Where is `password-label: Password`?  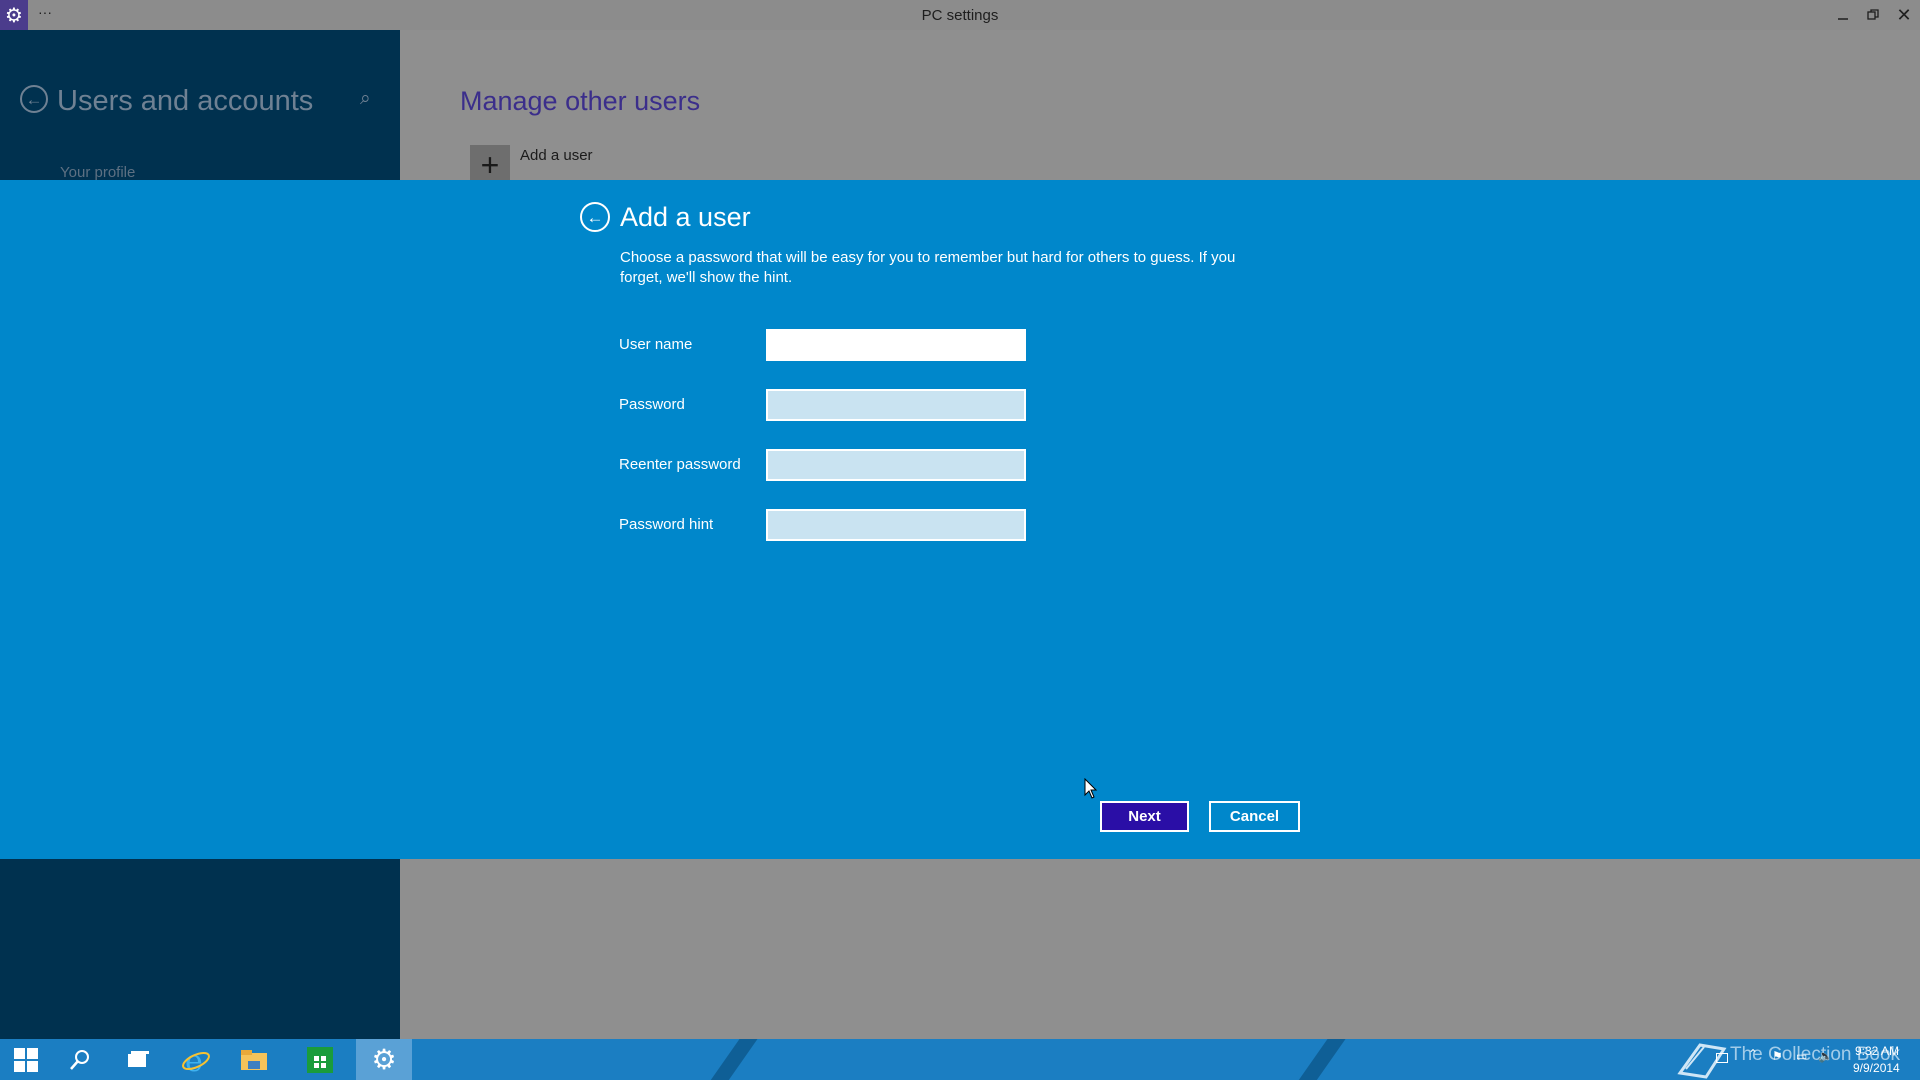
password-label: Password is located at coordinates (652, 404).